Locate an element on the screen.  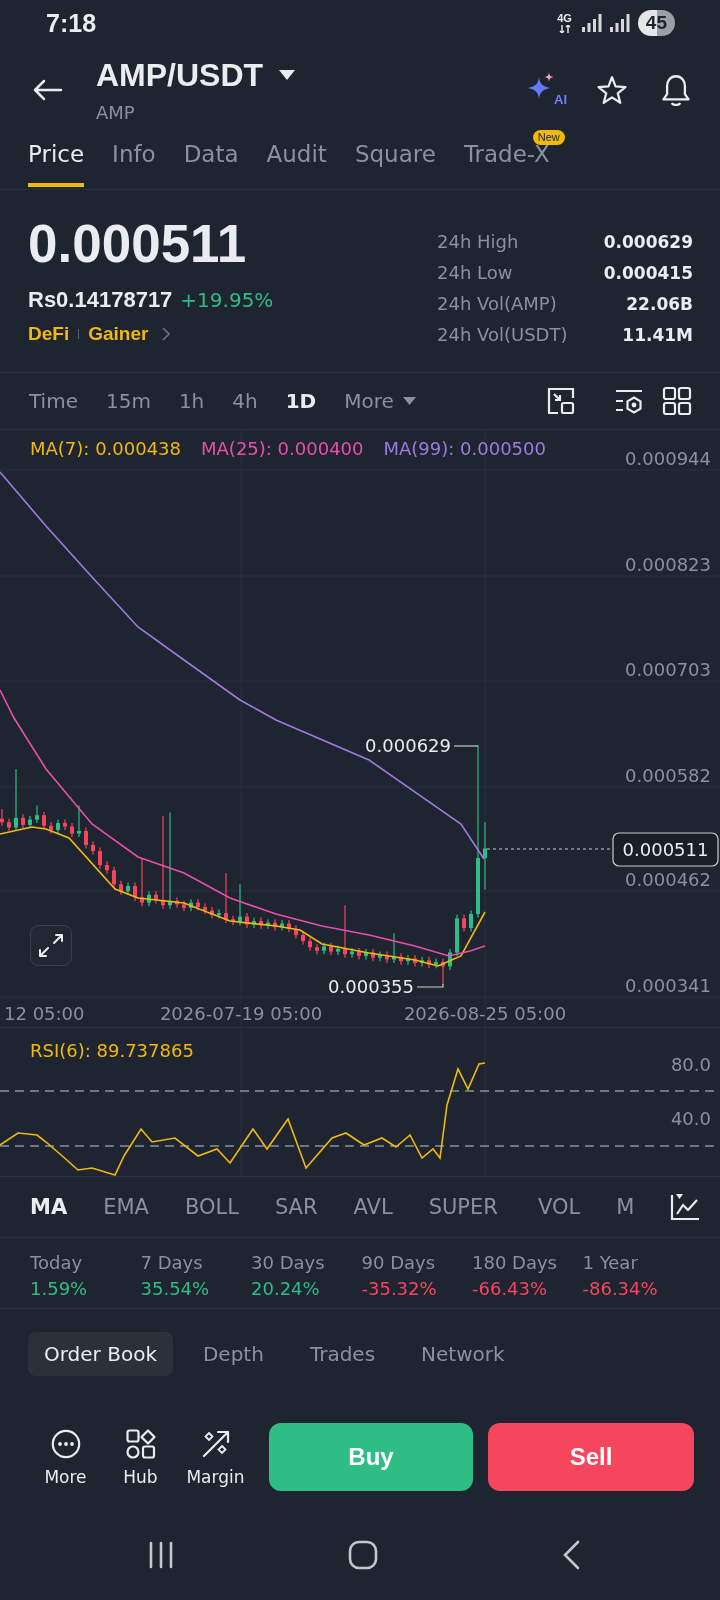
period-change: 35.54% is located at coordinates (175, 1289).